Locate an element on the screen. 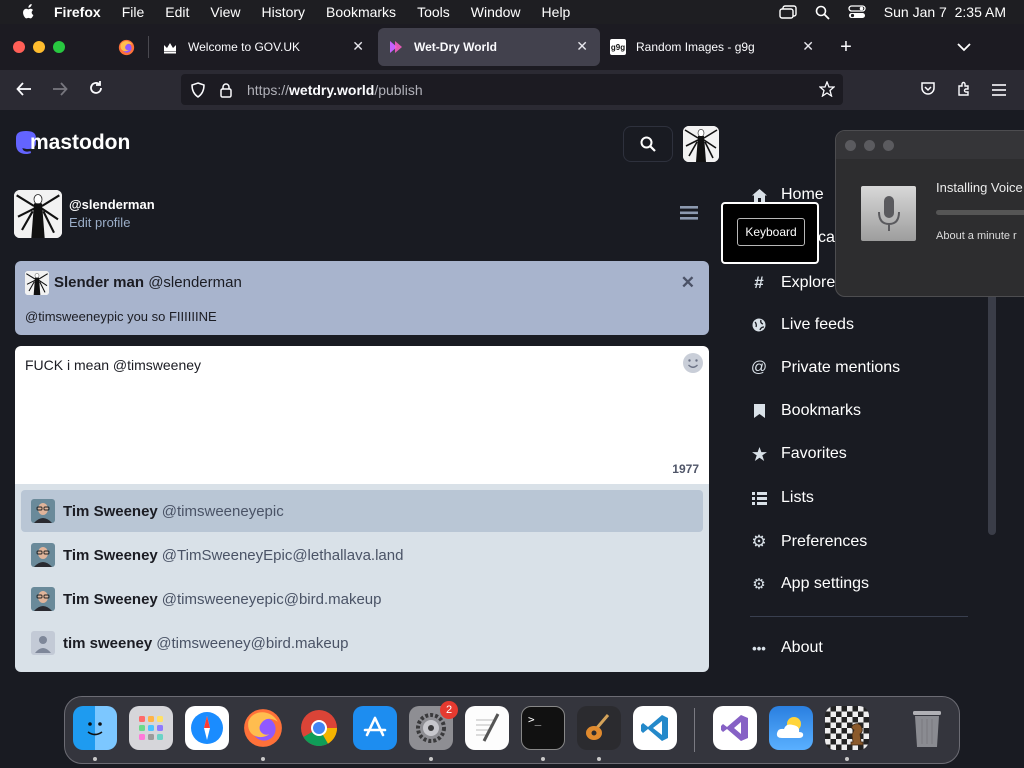 The width and height of the screenshot is (1024, 768). menu-clock: Sun Jan 7 2:35 AM is located at coordinates (945, 12).